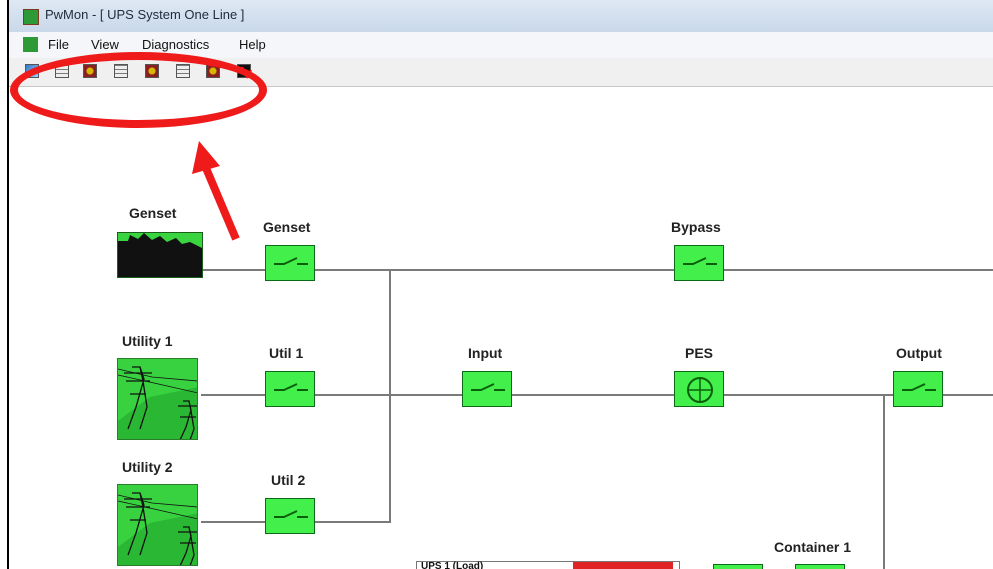  Describe the element at coordinates (699, 353) in the screenshot. I see `pes-label: PES` at that location.